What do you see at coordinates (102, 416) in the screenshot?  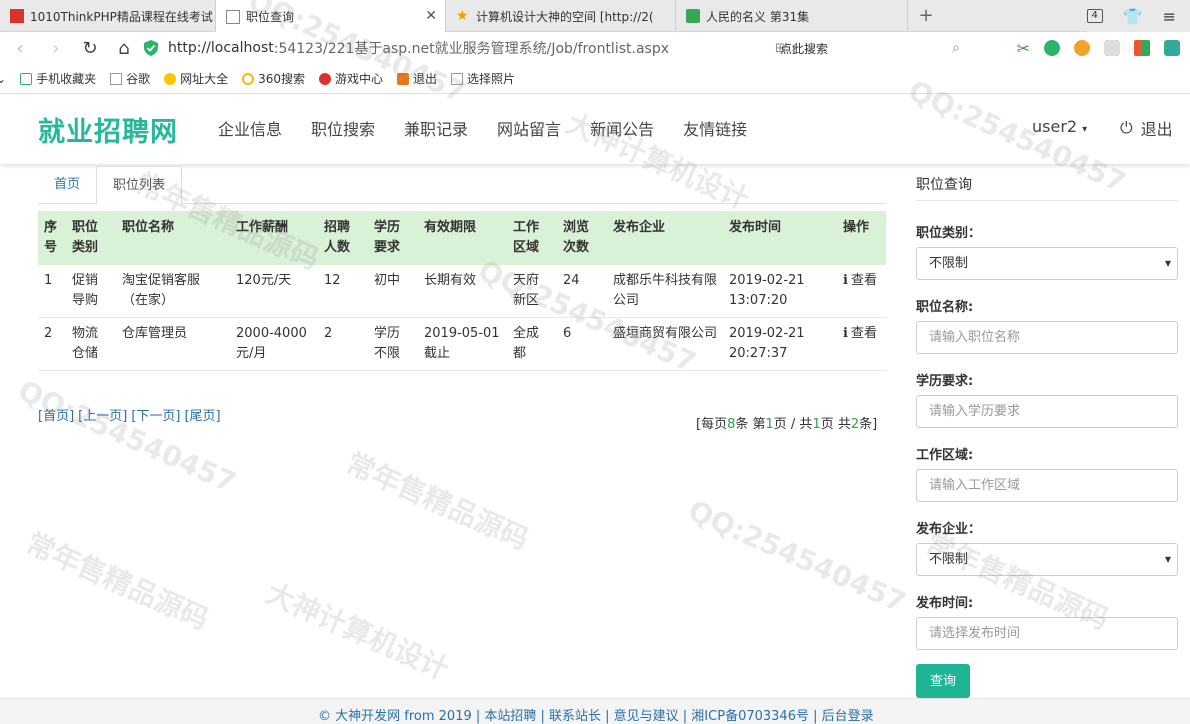 I see `pager-prev: [上一页]` at bounding box center [102, 416].